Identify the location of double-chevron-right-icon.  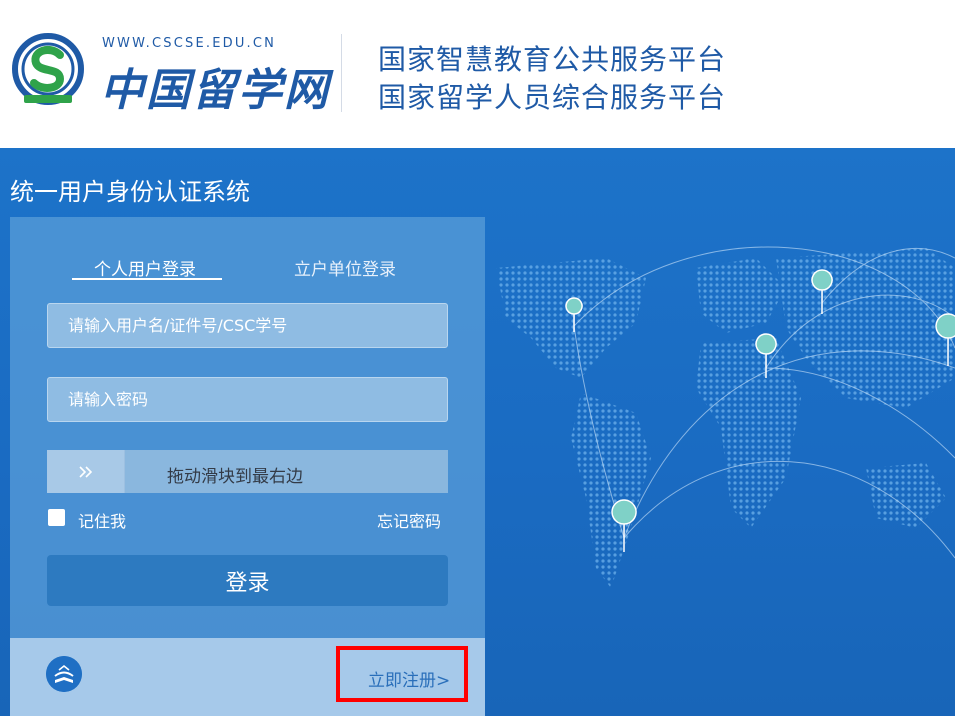
(85, 471).